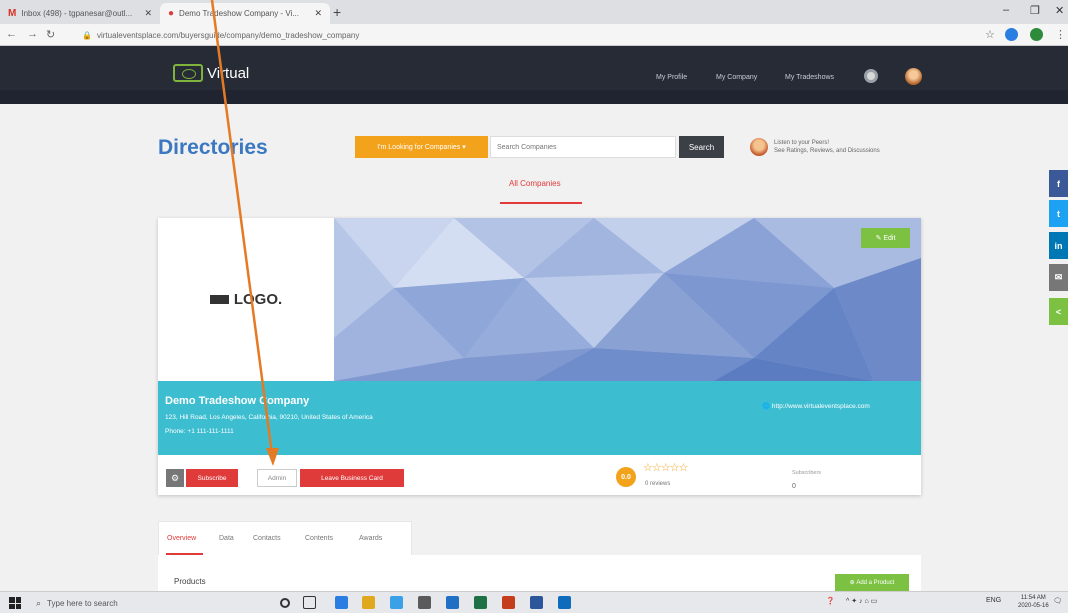 This screenshot has width=1068, height=613. I want to click on profile-icon, so click(1036, 34).